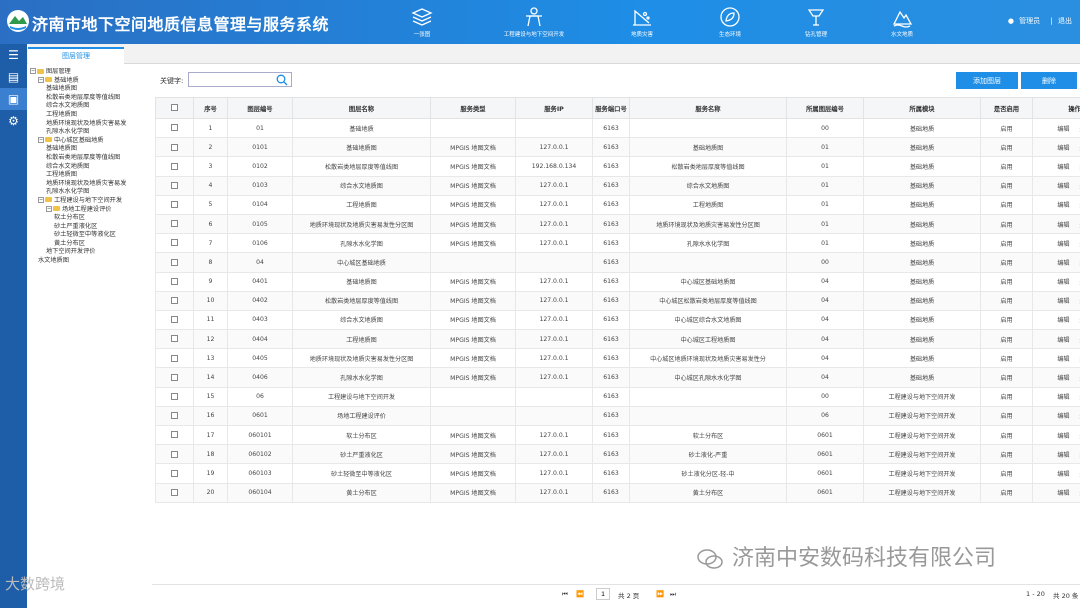 This screenshot has width=1080, height=608. I want to click on tree-node-label: 场地工程建设评价, so click(87, 209).